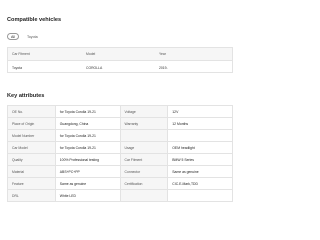 This screenshot has height=240, width=320. What do you see at coordinates (162, 54) in the screenshot?
I see `header-year: Year` at bounding box center [162, 54].